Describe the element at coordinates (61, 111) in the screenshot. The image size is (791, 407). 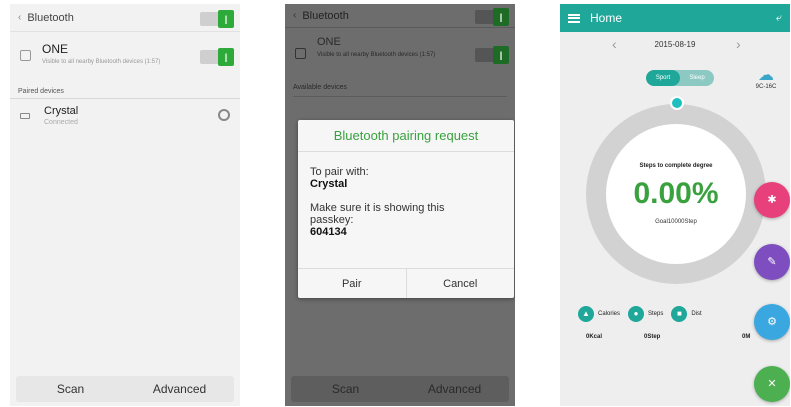
I see `paired-device-name: Crystal` at that location.